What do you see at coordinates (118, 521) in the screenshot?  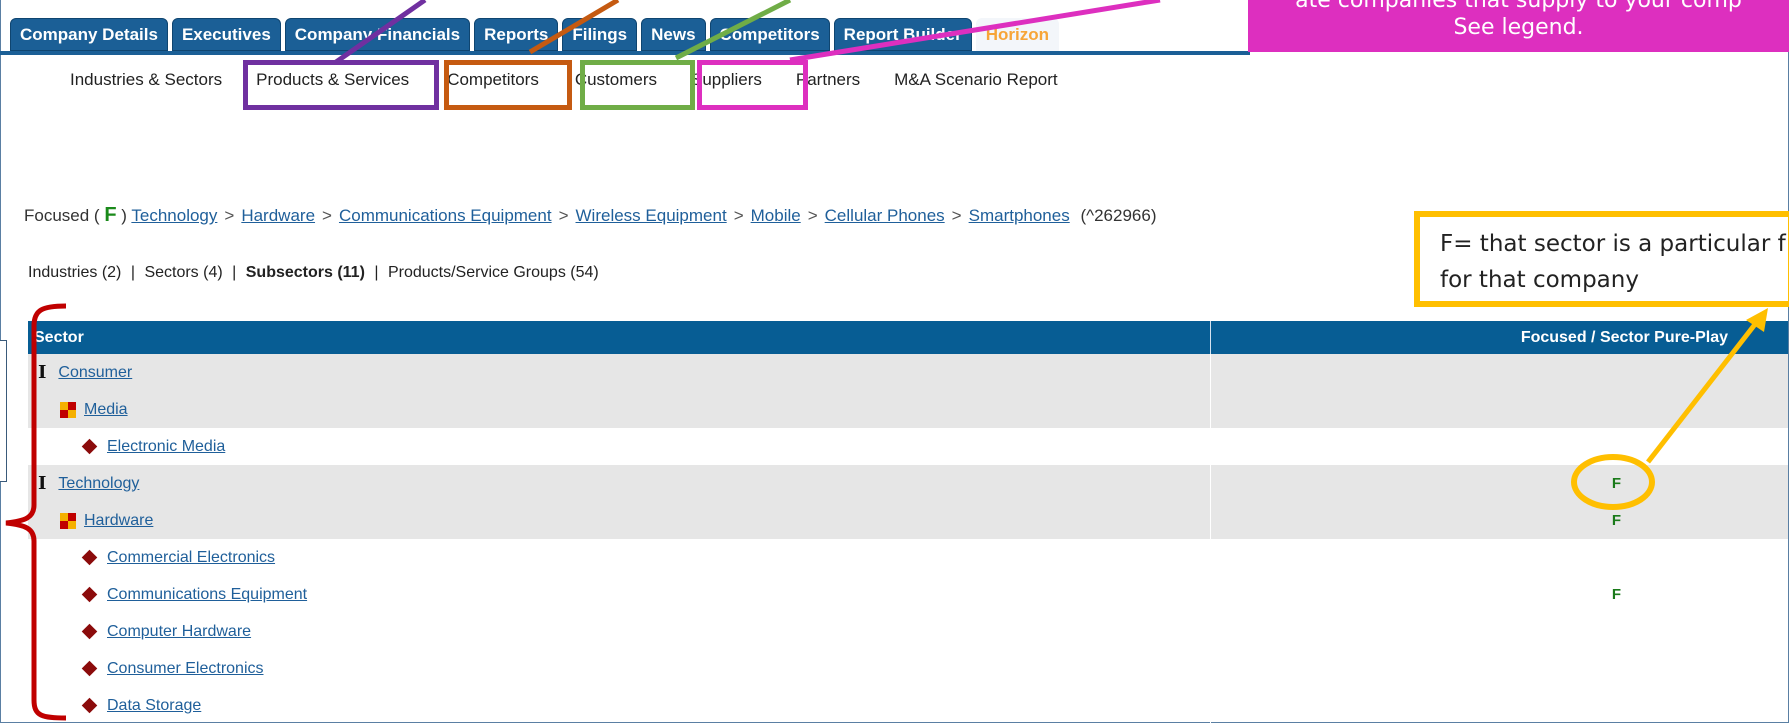 I see `sector-link: Hardware` at bounding box center [118, 521].